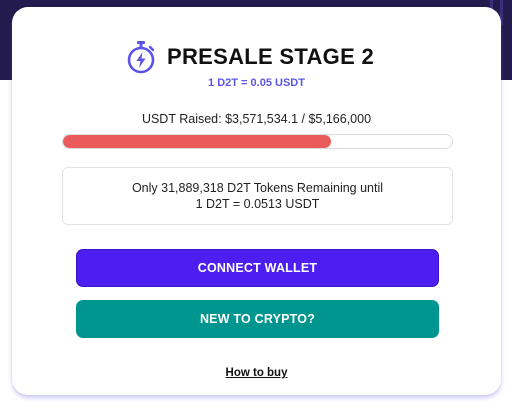 The height and width of the screenshot is (411, 512). I want to click on page-title: PRESALE STAGE 2, so click(270, 56).